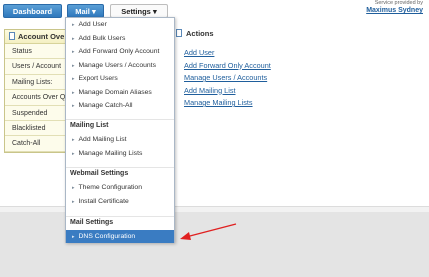  Describe the element at coordinates (200, 33) in the screenshot. I see `actions-title: Actions` at that location.